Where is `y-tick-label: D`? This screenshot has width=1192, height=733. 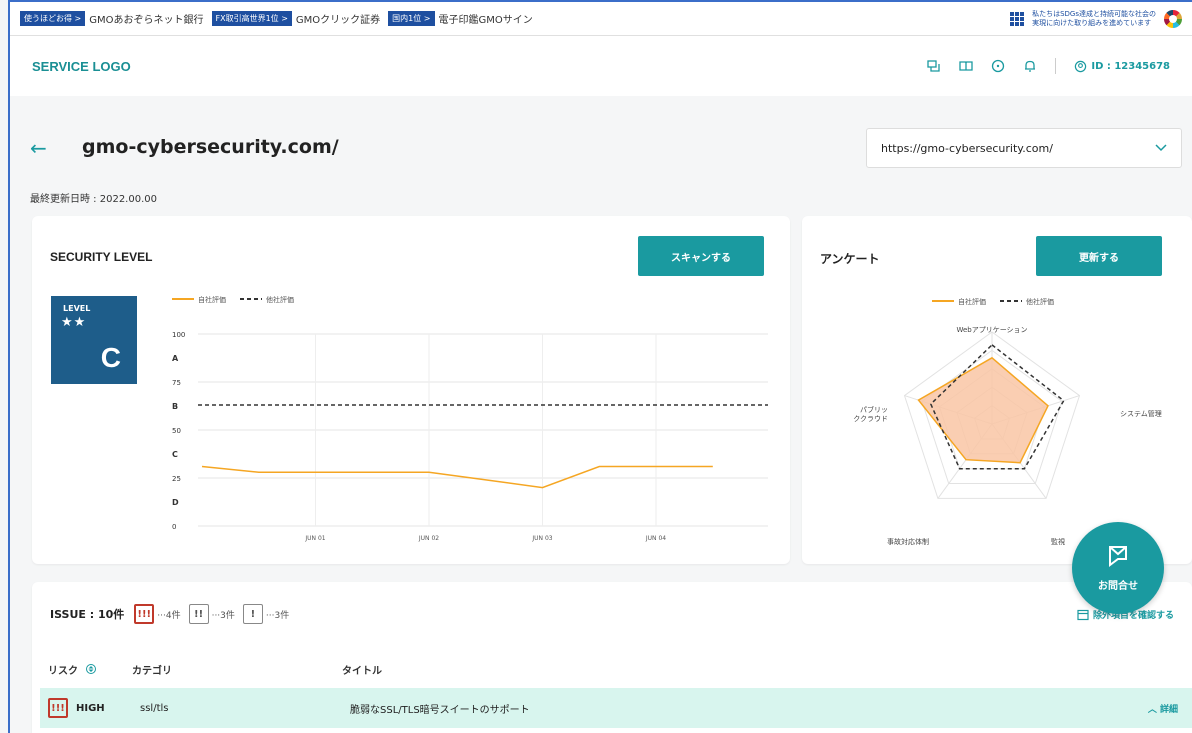
y-tick-label: D is located at coordinates (175, 502).